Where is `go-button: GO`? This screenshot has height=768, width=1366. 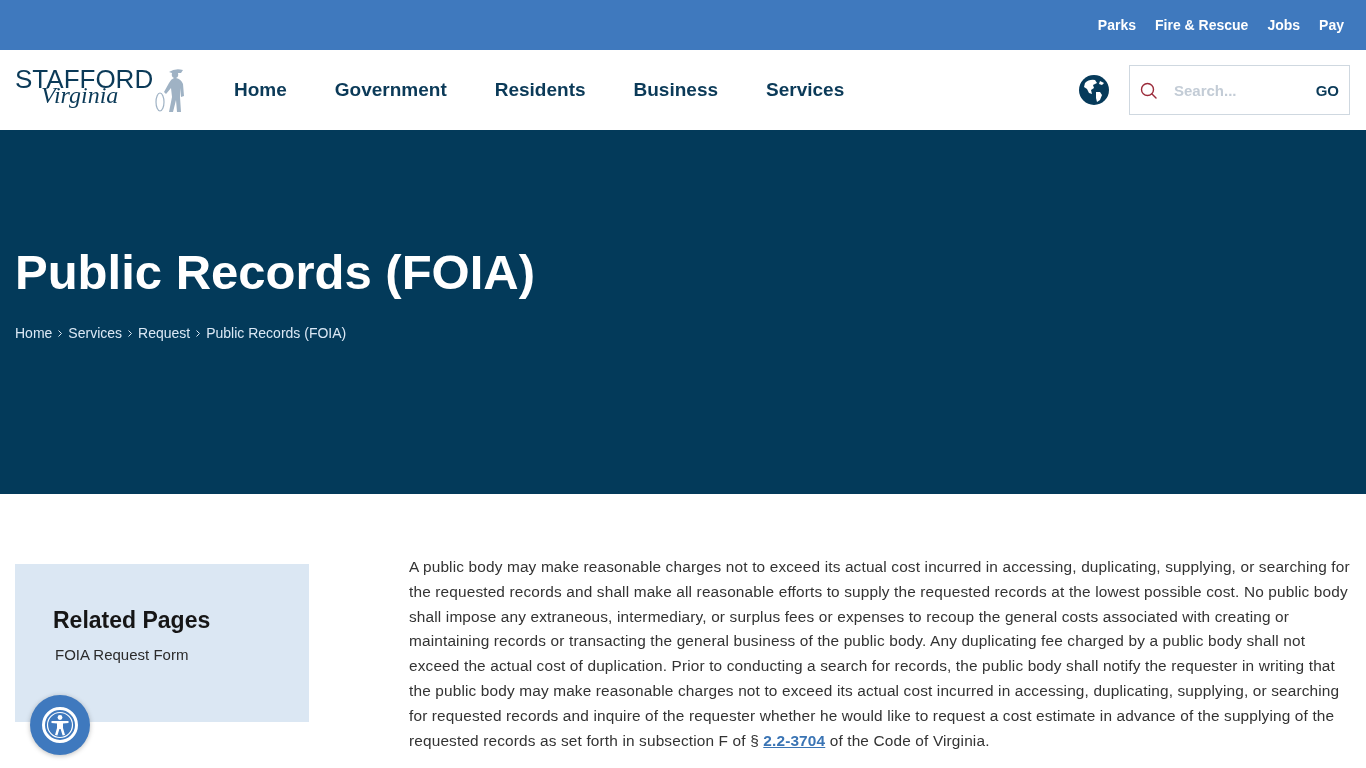 go-button: GO is located at coordinates (1327, 90).